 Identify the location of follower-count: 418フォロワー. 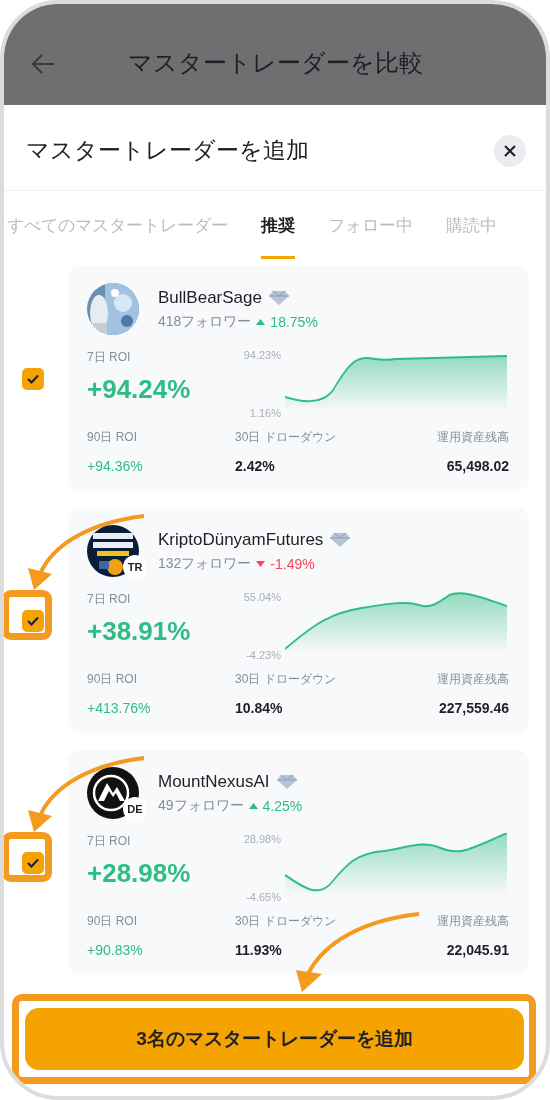
(205, 321).